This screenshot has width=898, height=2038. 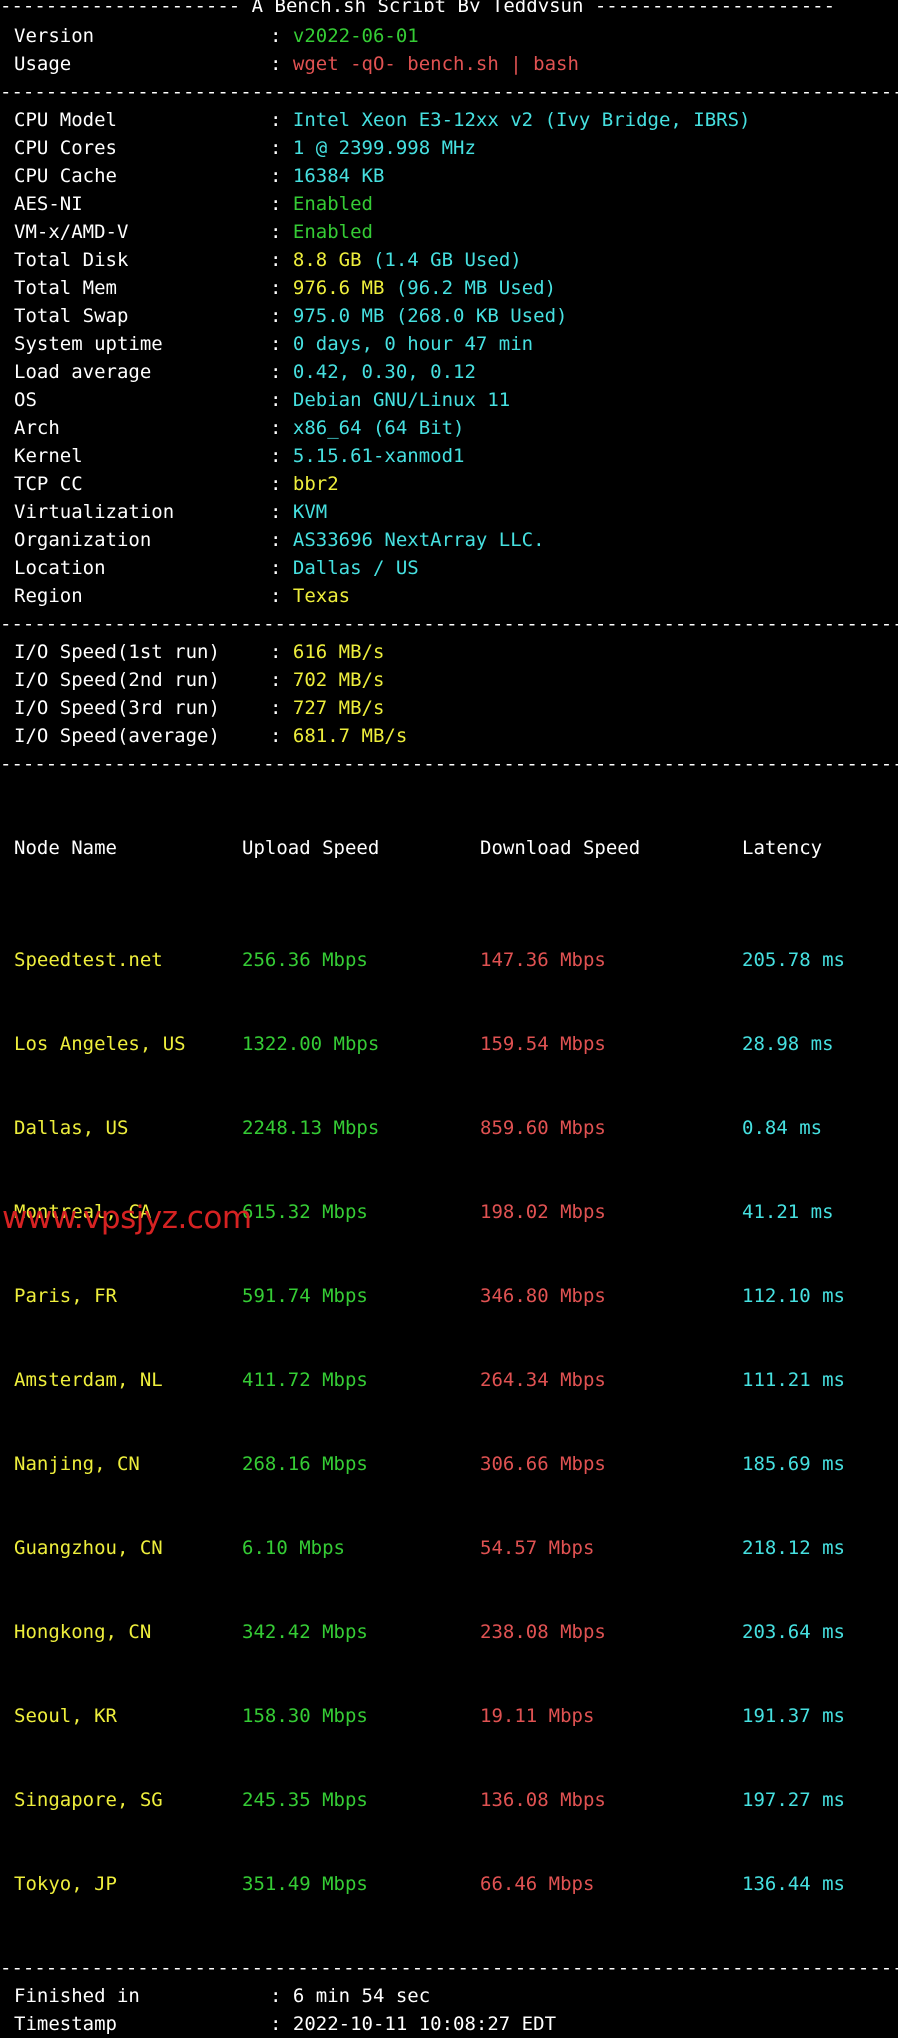 I want to click on sep-usage: :, so click(x=276, y=64).